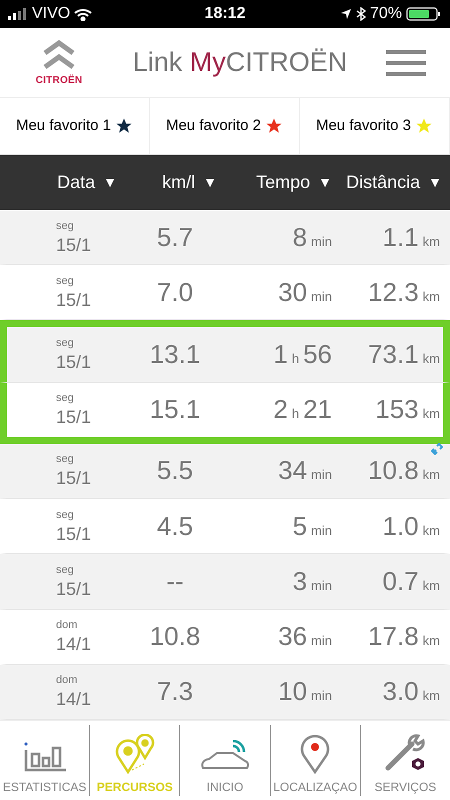  What do you see at coordinates (225, 126) in the screenshot?
I see `favorite-tab: Meu favorito 2` at bounding box center [225, 126].